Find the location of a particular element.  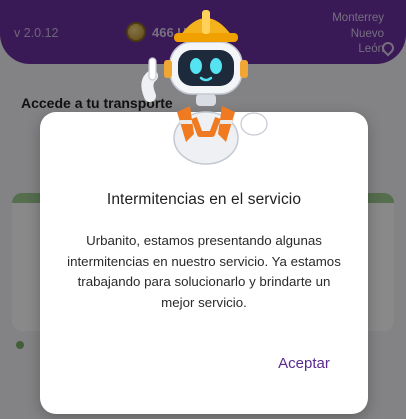

robot-mascot-icon is located at coordinates (204, 87).